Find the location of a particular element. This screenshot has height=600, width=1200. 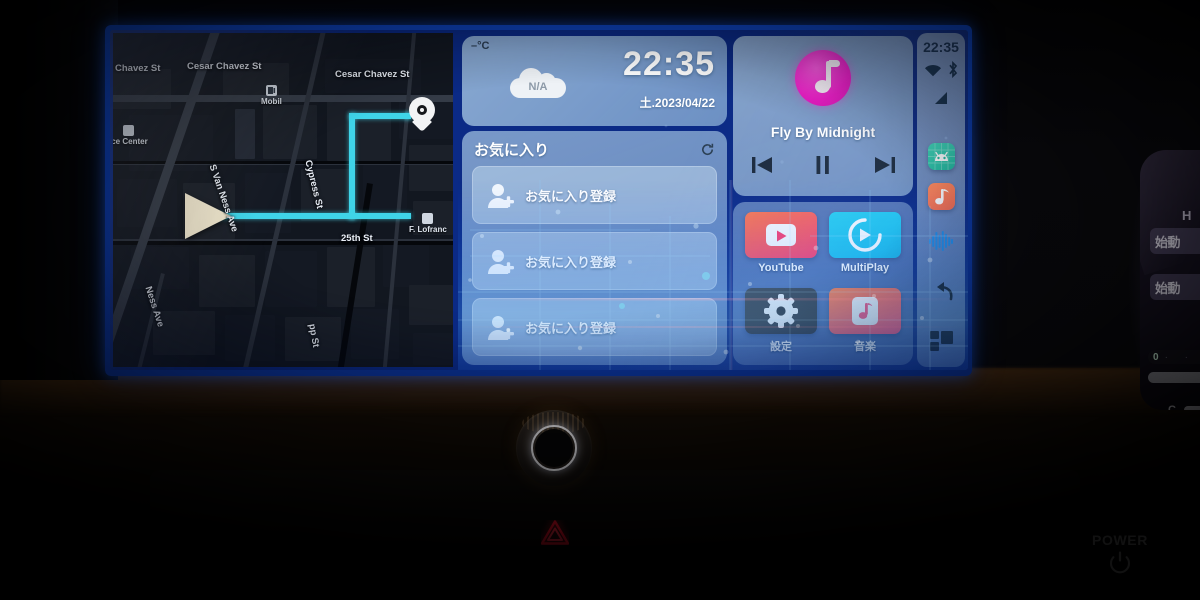

map-poi-label: ice Center is located at coordinates (130, 141).